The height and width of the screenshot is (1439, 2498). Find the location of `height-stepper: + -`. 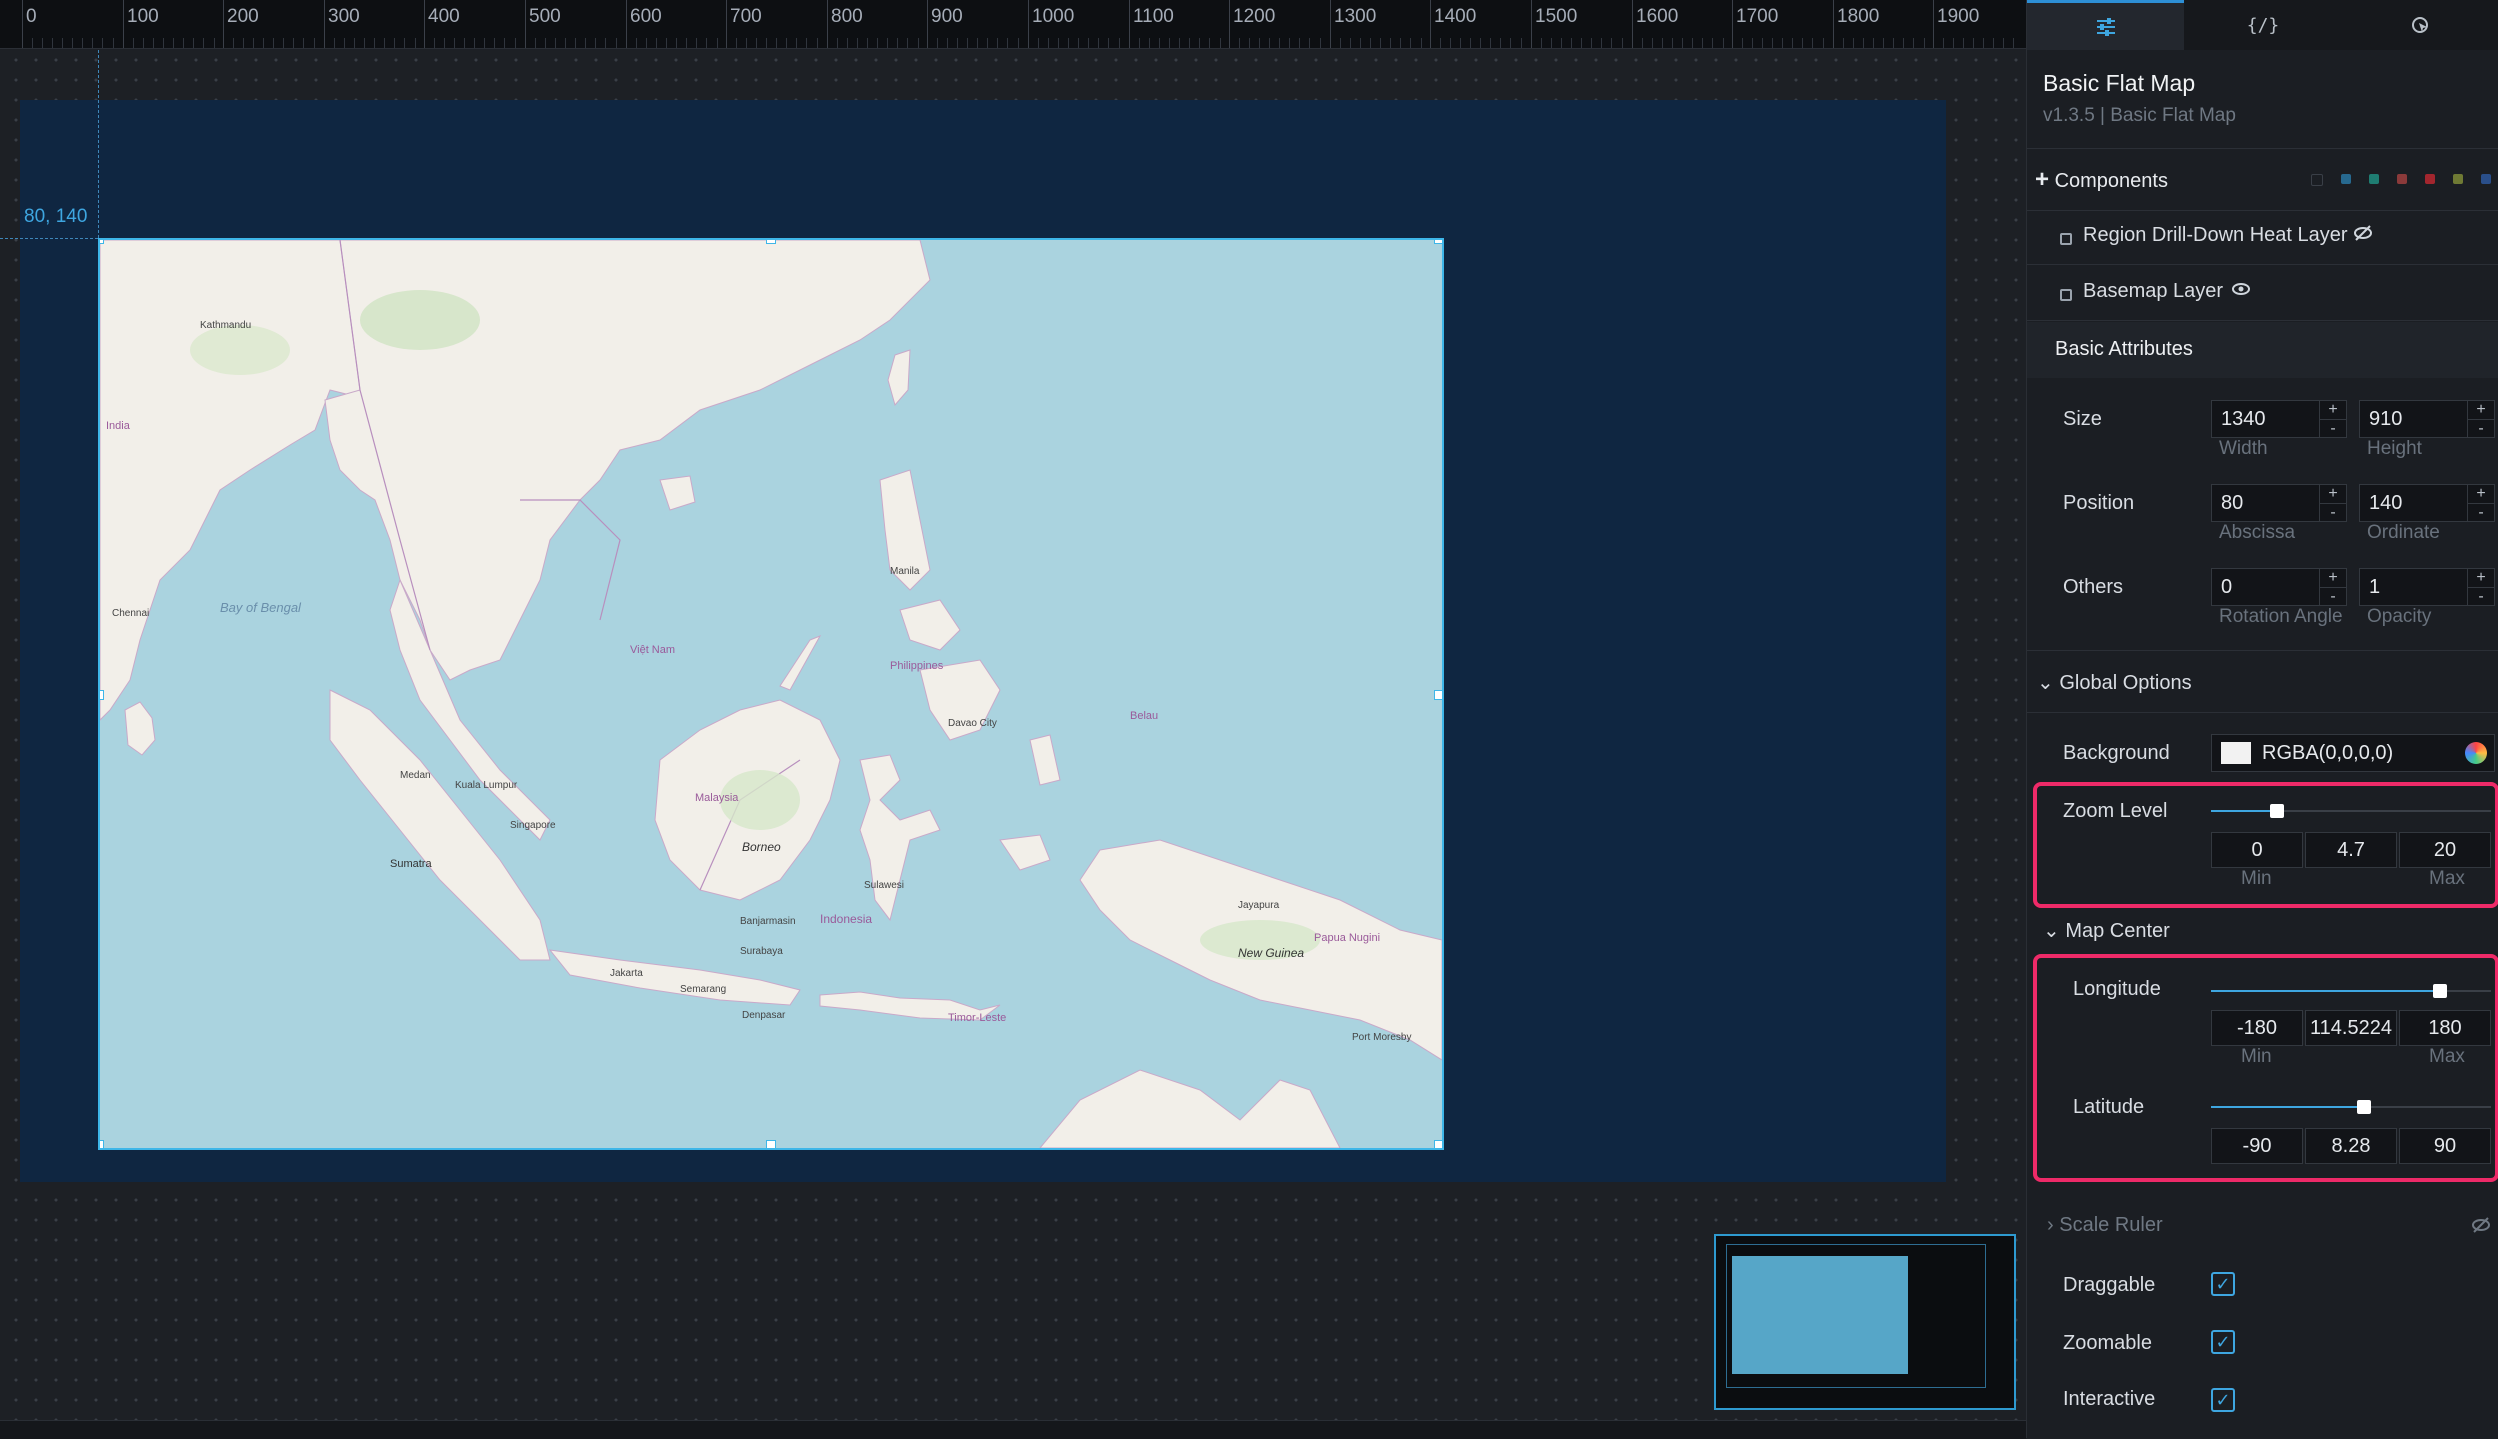

height-stepper: + - is located at coordinates (2480, 419).